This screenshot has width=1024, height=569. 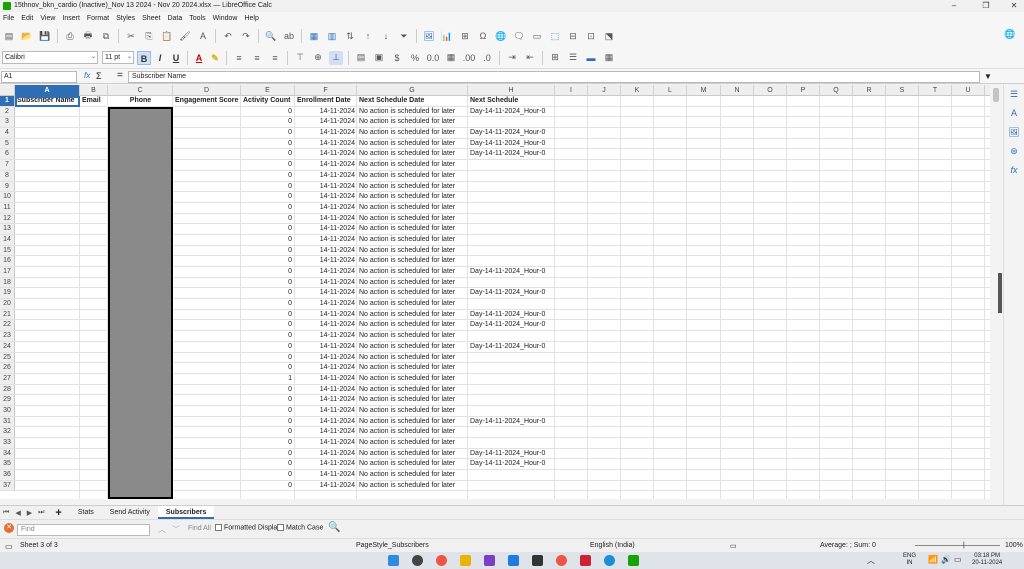 What do you see at coordinates (7, 229) in the screenshot?
I see `row-header: 13` at bounding box center [7, 229].